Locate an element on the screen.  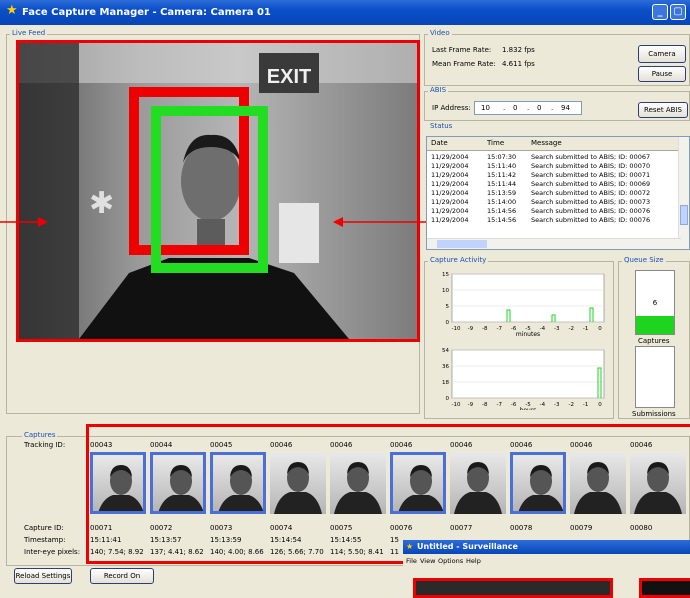
maximize-icon: ▢ is located at coordinates (678, 12).